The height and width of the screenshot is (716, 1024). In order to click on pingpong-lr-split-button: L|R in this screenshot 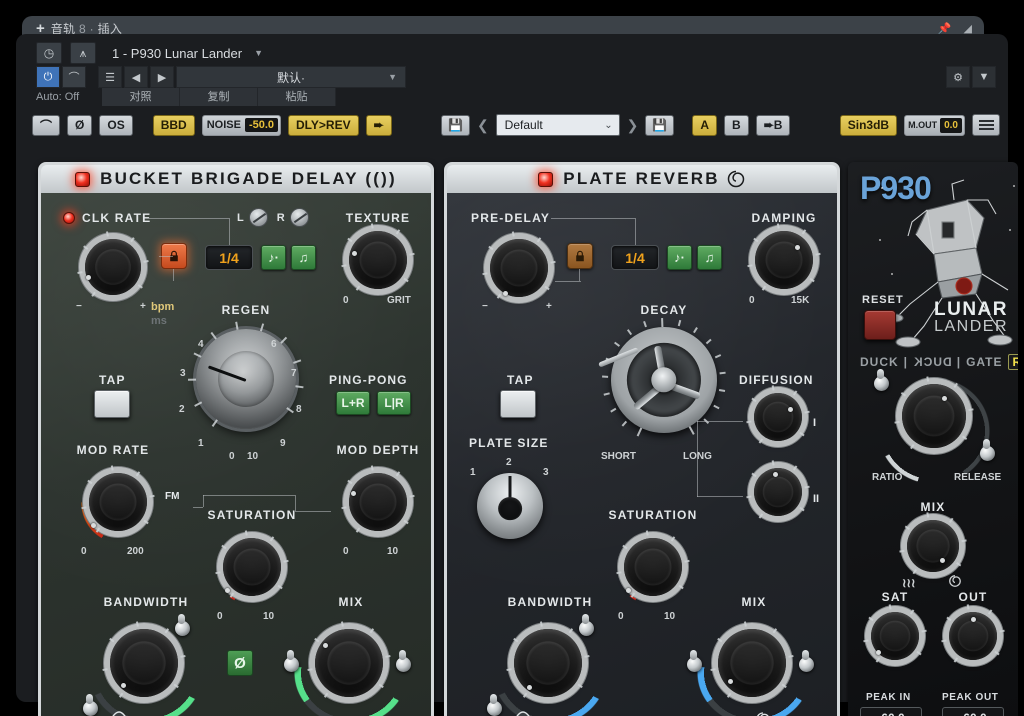, I will do `click(394, 403)`.